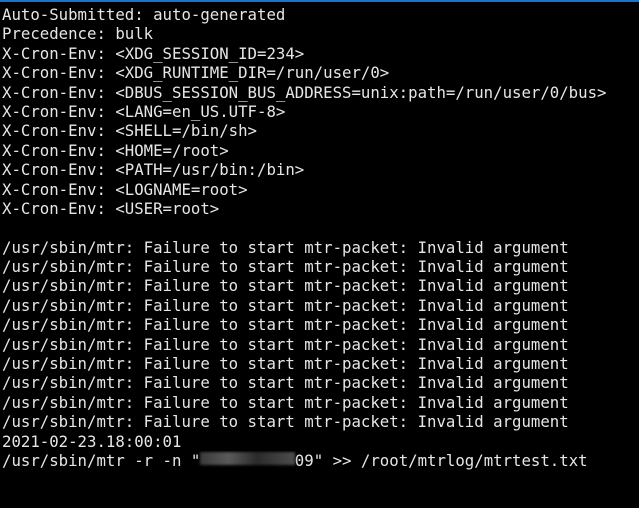 Image resolution: width=639 pixels, height=508 pixels. Describe the element at coordinates (319, 1) in the screenshot. I see `window-accent-bar` at that location.